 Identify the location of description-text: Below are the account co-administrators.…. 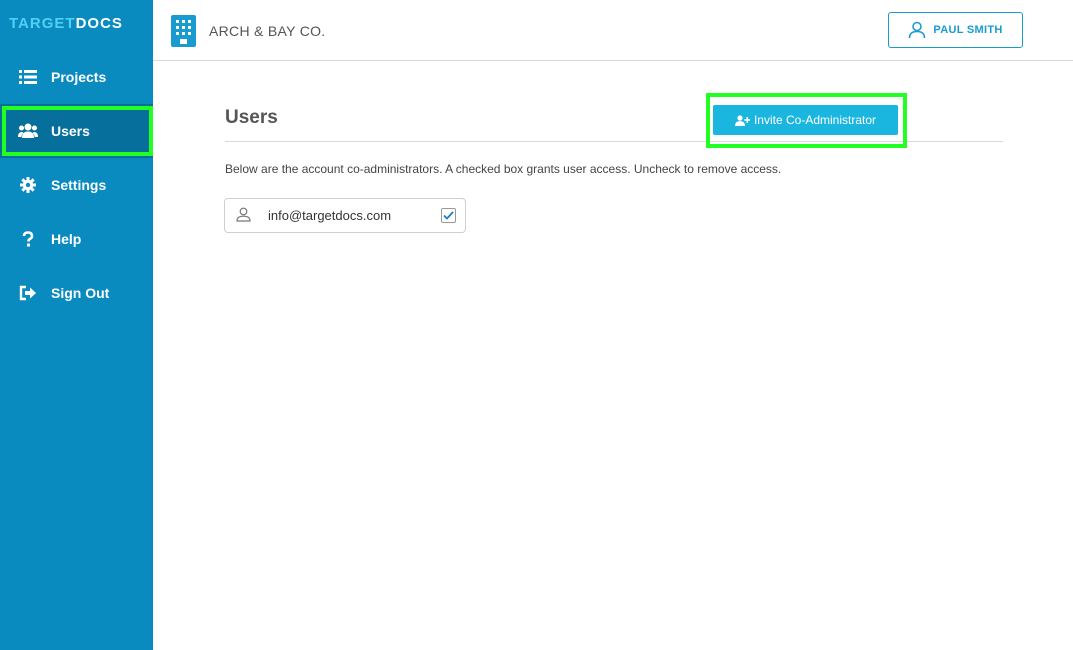
(503, 169).